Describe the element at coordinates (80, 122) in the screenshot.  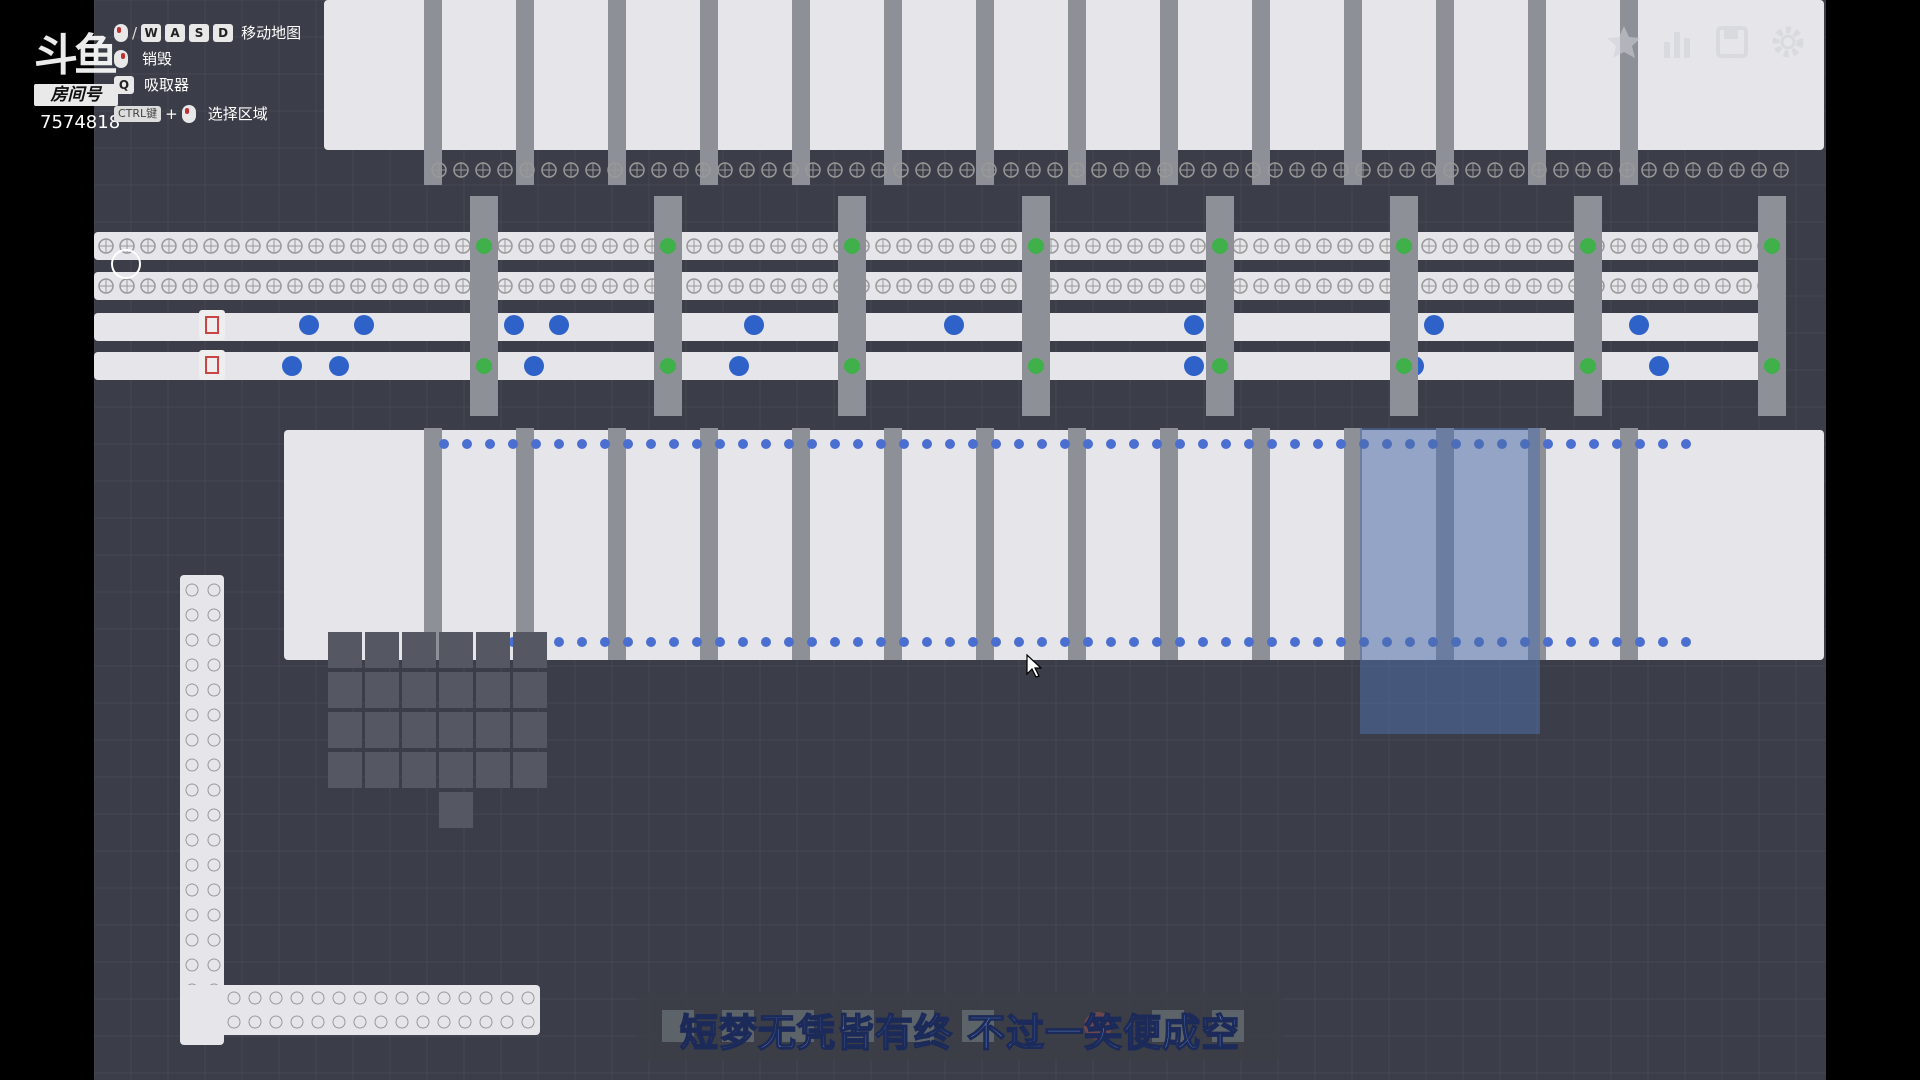
I see `room-number: 7574818` at that location.